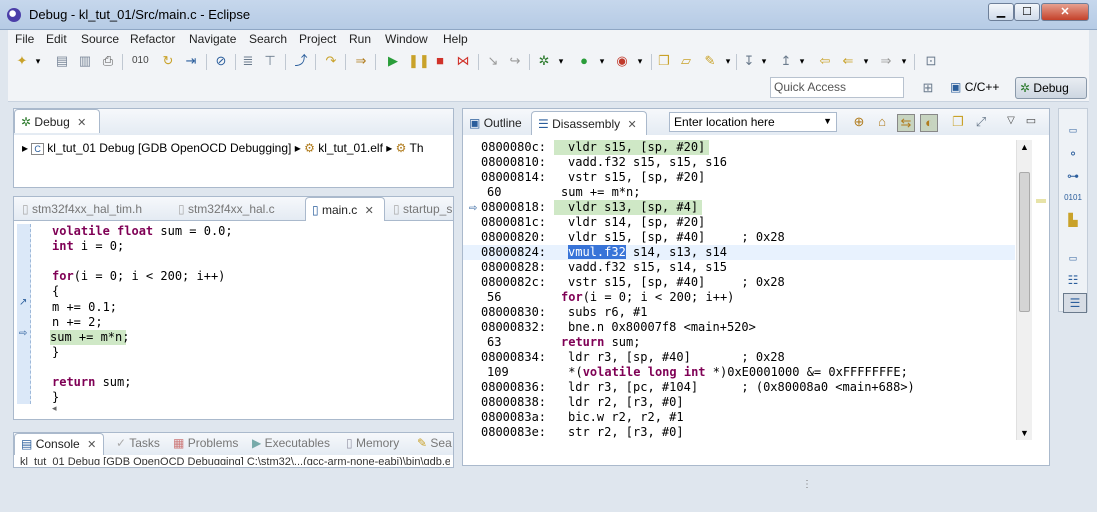  Describe the element at coordinates (739, 342) in the screenshot. I see `disasm-source-line: 63 return sum;` at that location.